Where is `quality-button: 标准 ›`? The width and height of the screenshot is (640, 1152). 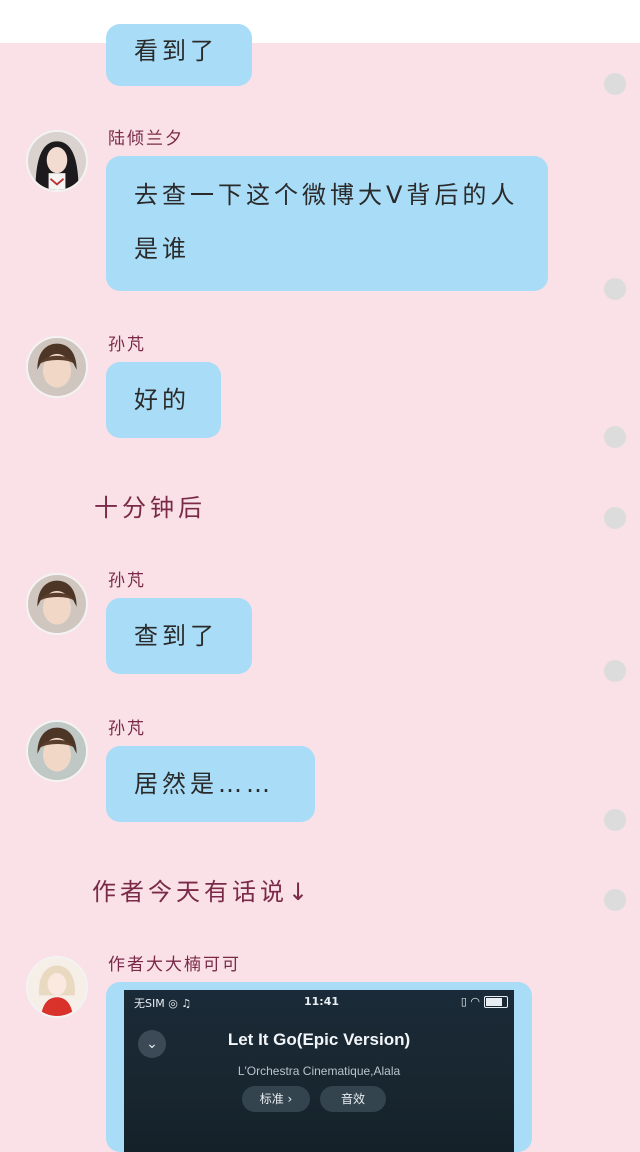 quality-button: 标准 › is located at coordinates (276, 1099).